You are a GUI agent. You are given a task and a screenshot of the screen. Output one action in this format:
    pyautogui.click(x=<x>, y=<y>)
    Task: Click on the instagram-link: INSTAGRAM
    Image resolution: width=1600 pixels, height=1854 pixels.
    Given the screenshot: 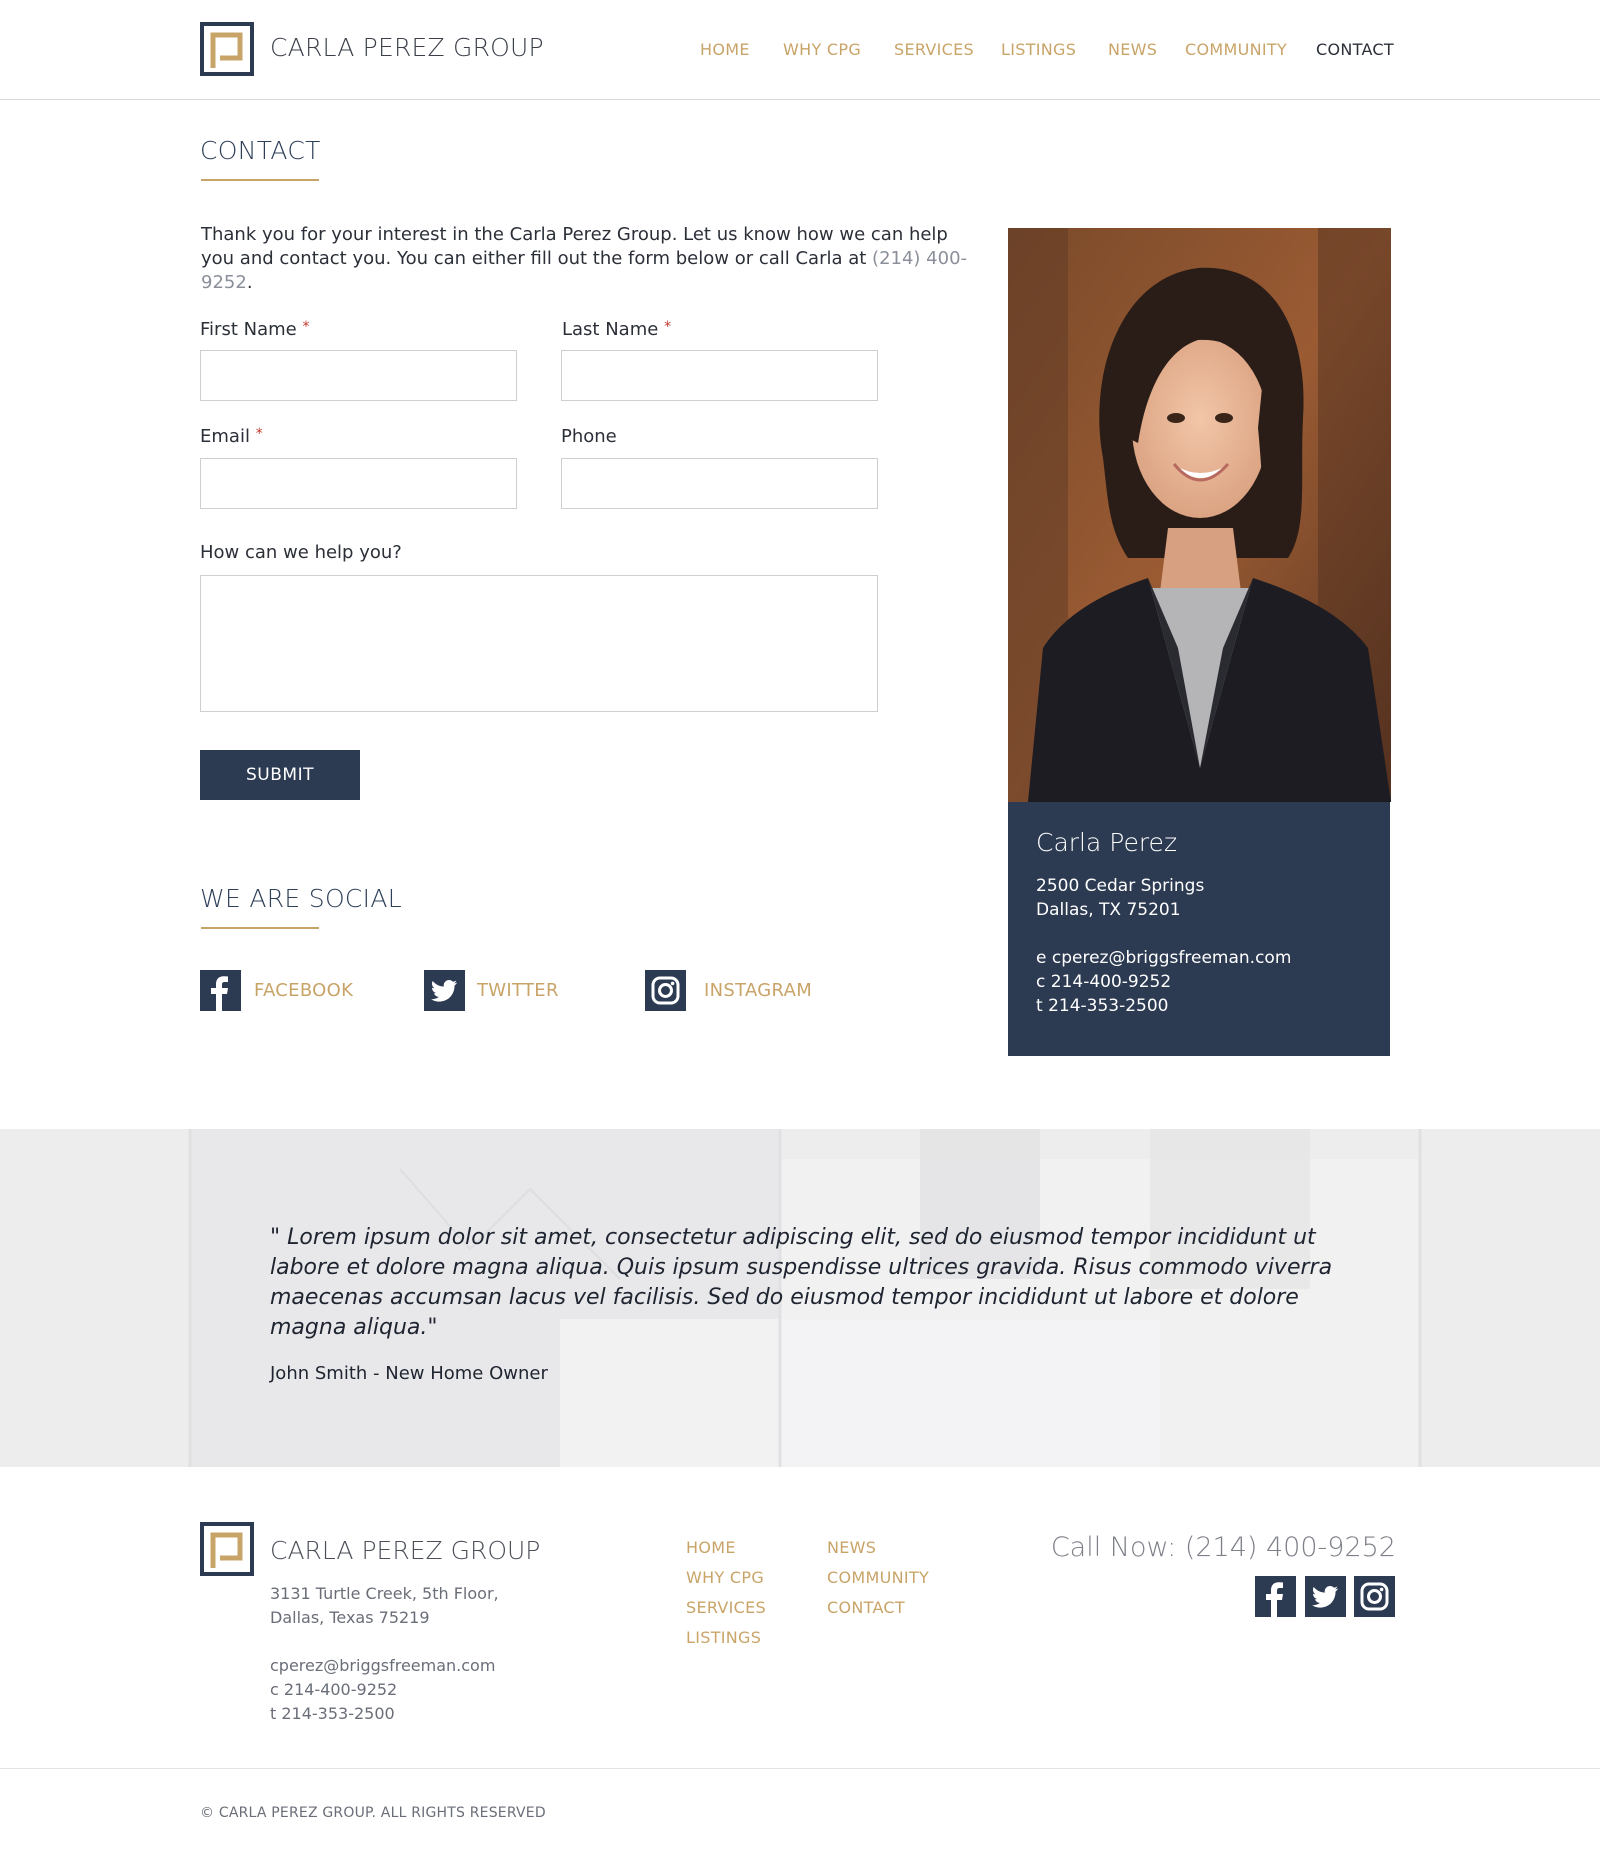 What is the action you would take?
    pyautogui.click(x=758, y=990)
    